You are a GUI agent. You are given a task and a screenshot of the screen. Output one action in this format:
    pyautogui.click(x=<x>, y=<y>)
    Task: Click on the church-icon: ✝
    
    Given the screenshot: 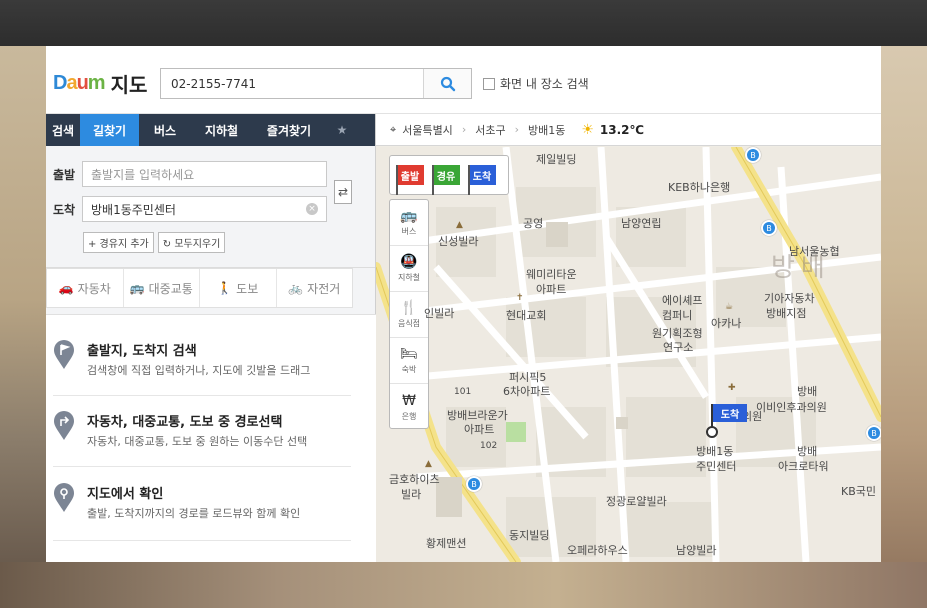 What is the action you would take?
    pyautogui.click(x=520, y=298)
    